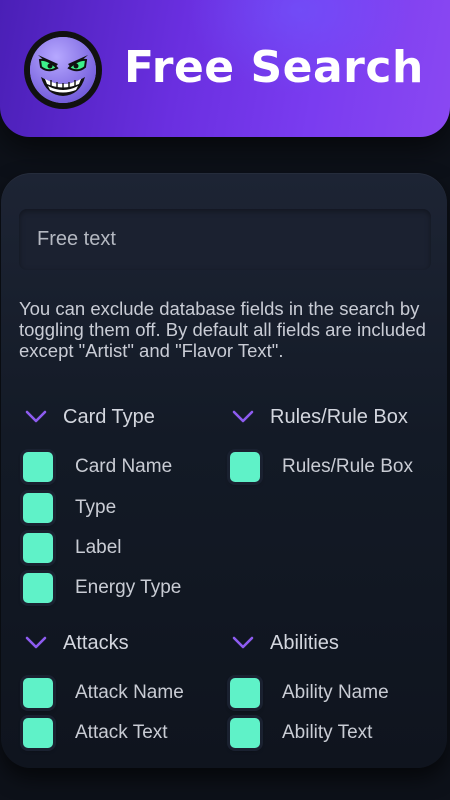 This screenshot has width=450, height=800. Describe the element at coordinates (96, 642) in the screenshot. I see `section-label: Attacks` at that location.